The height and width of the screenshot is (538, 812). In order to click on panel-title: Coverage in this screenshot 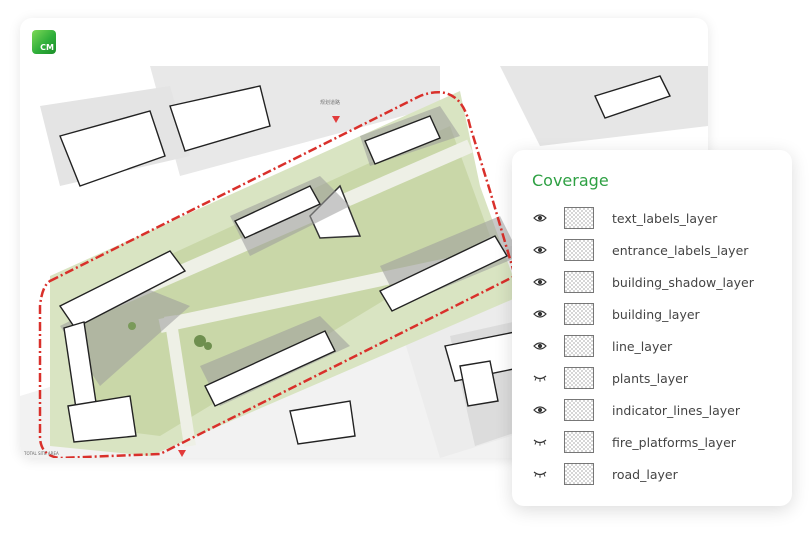, I will do `click(570, 180)`.